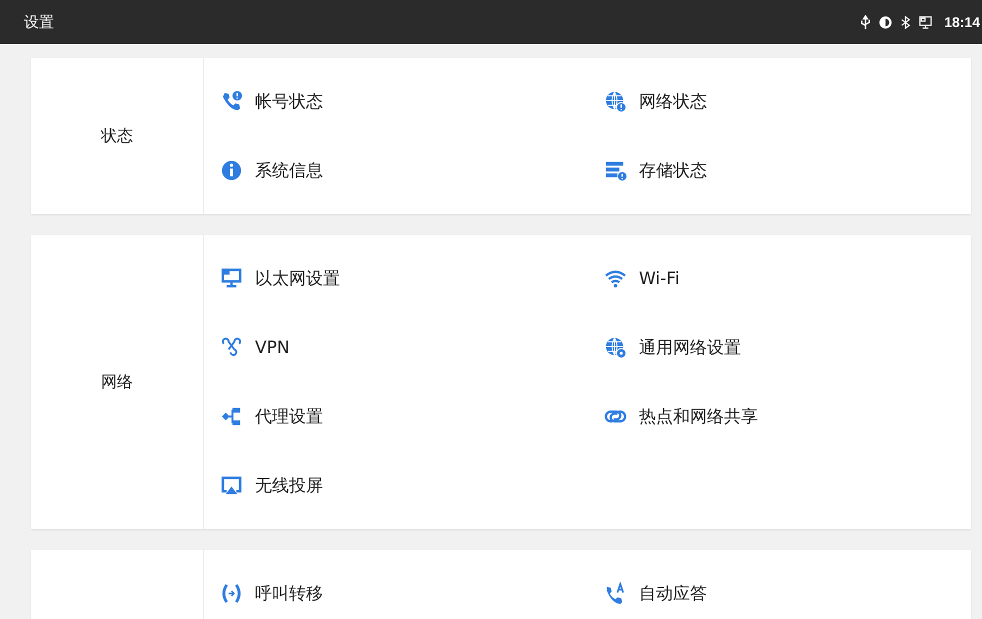  Describe the element at coordinates (231, 170) in the screenshot. I see `info-icon` at that location.